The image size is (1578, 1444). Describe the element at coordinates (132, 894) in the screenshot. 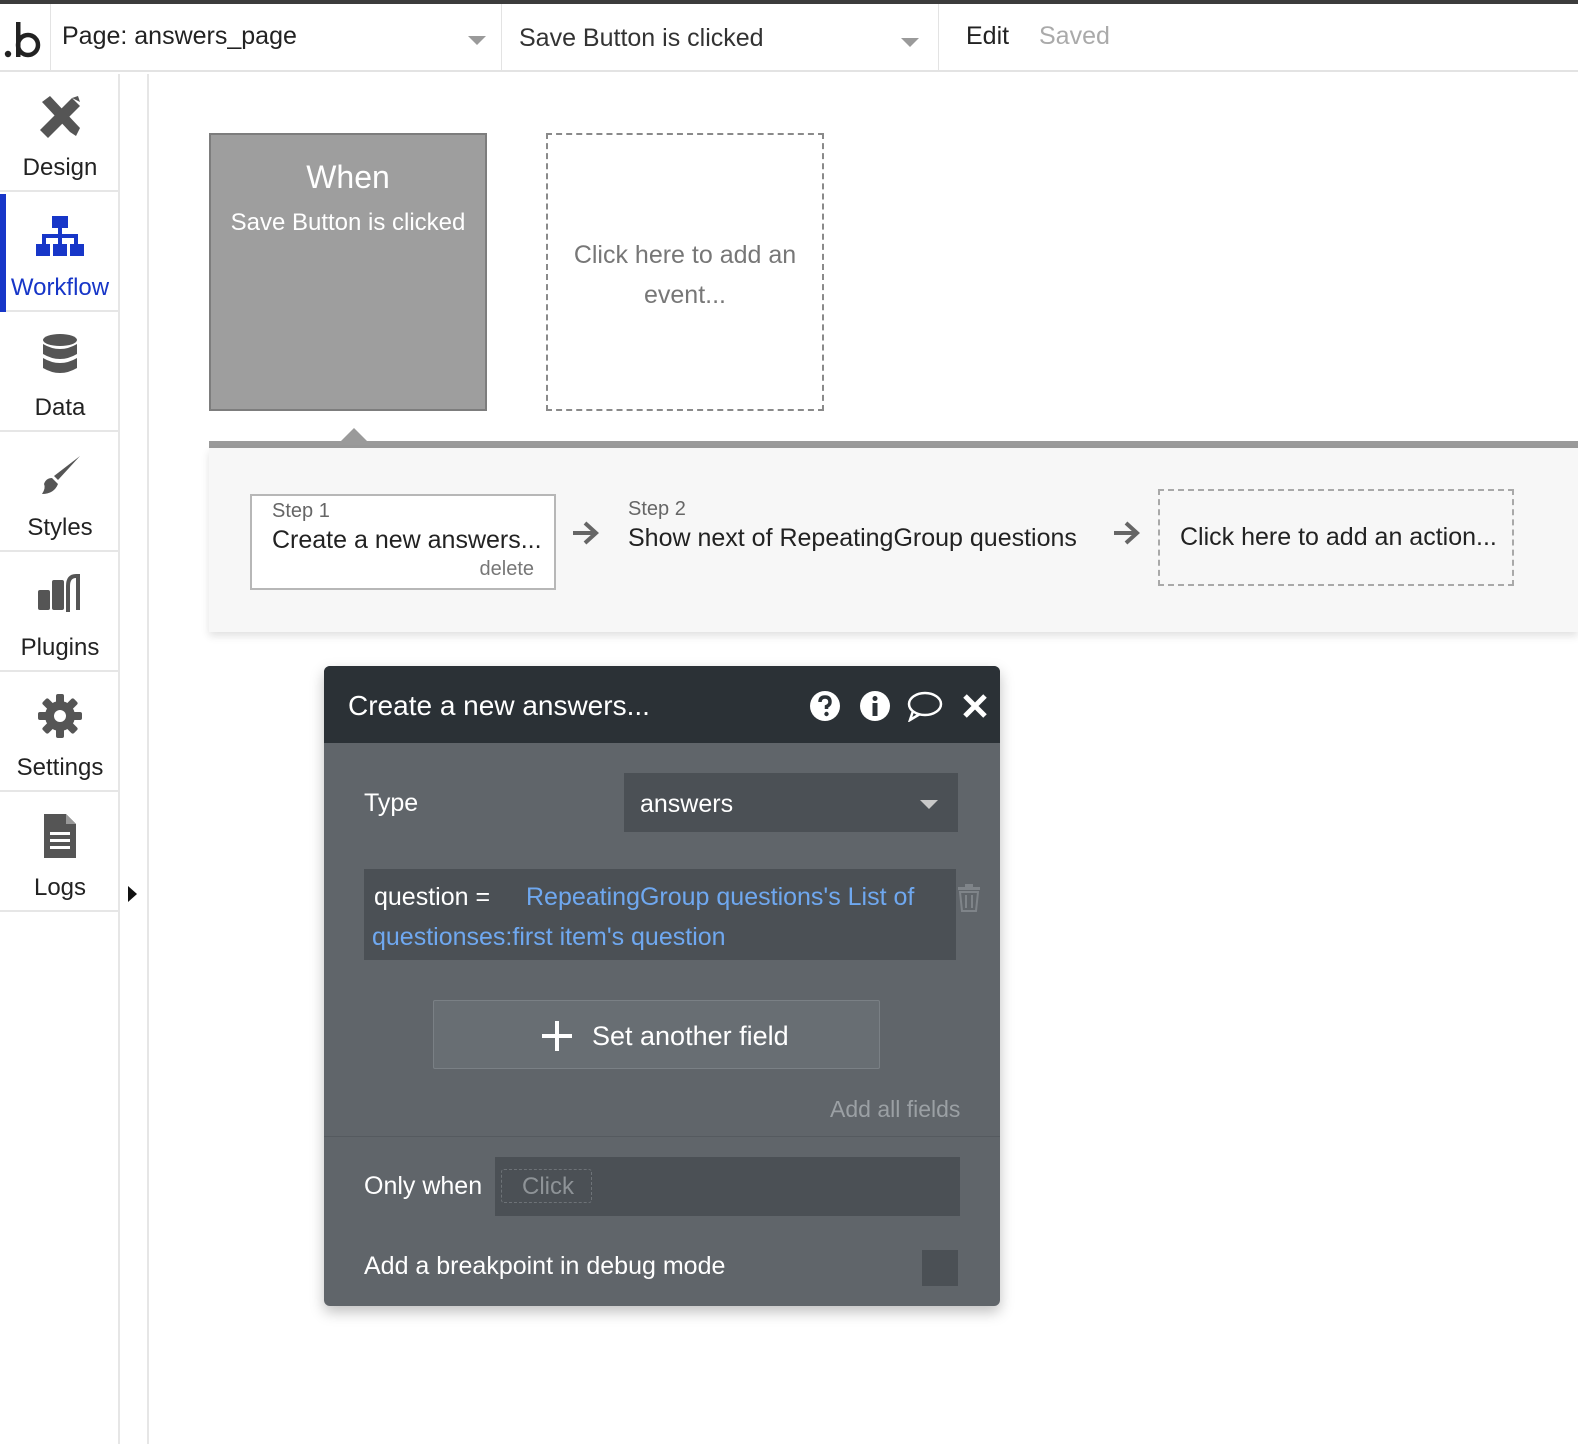

I see `sidebar-expand-icon` at that location.